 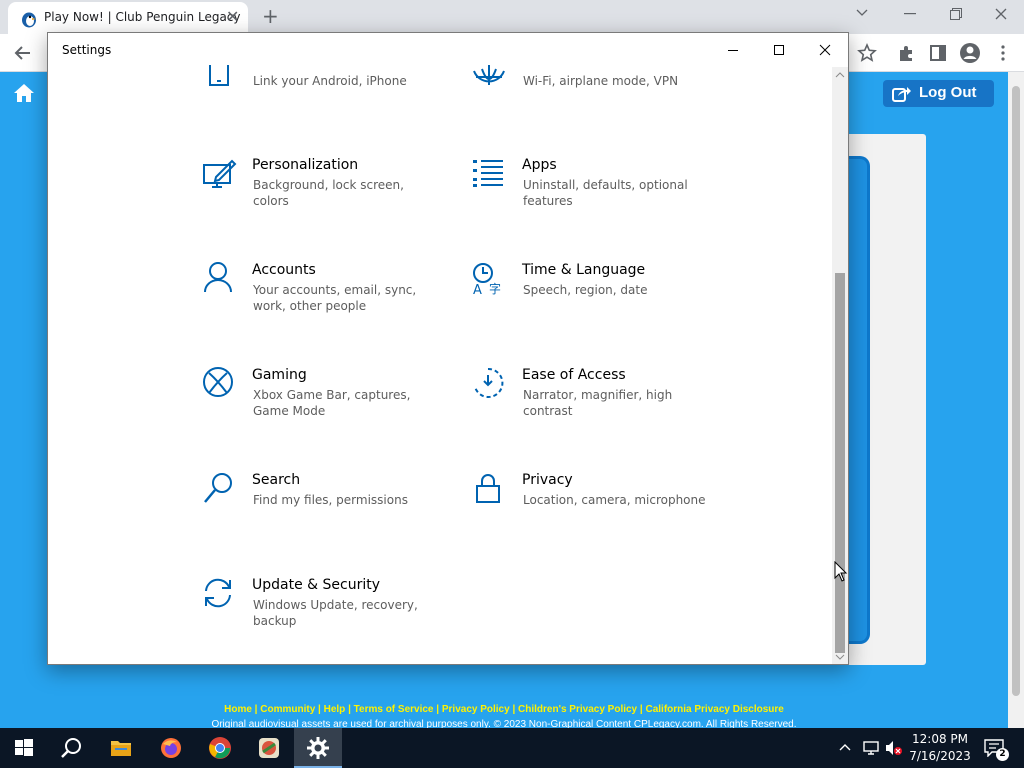 I want to click on taskbar-search-button, so click(x=72, y=748).